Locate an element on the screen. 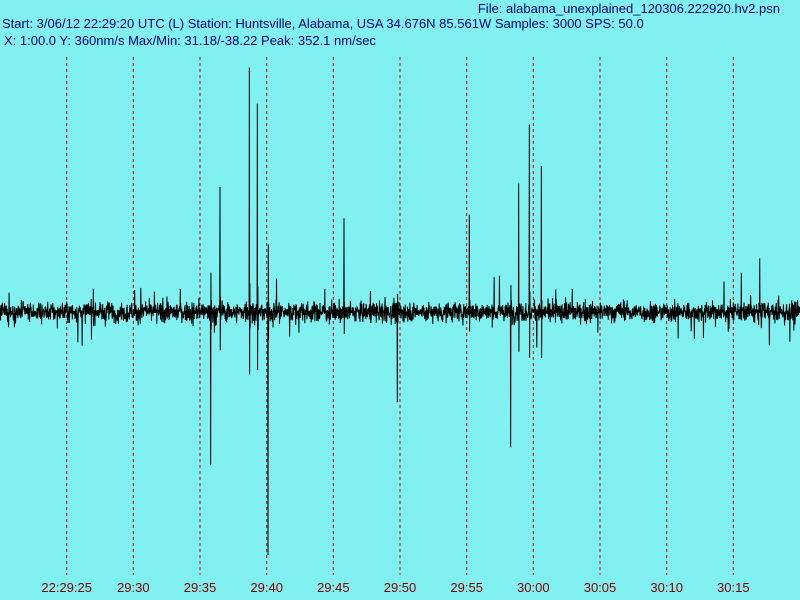 The height and width of the screenshot is (600, 800). time-tick-label: 29:45 is located at coordinates (333, 587).